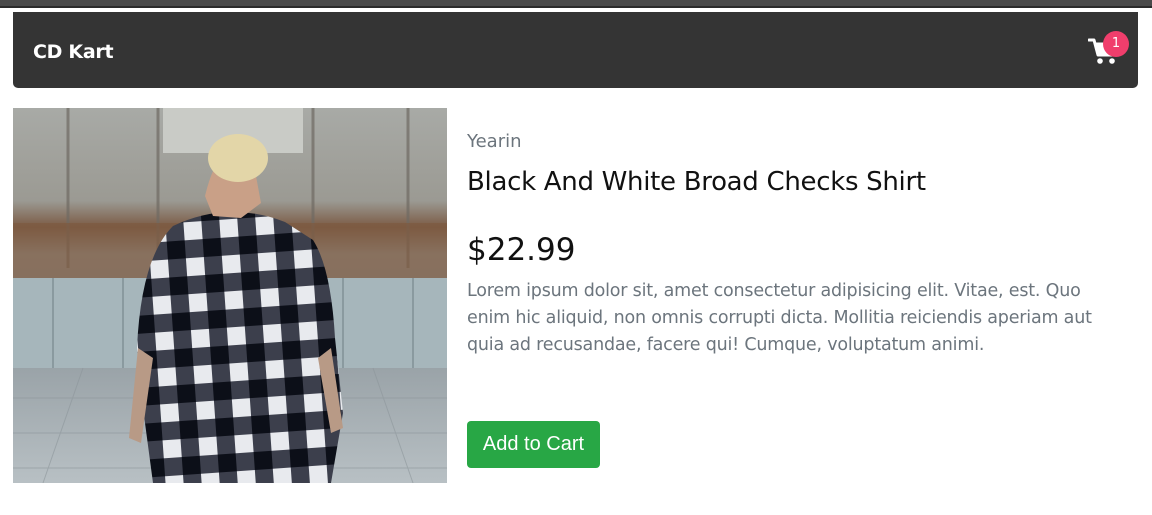  What do you see at coordinates (533, 444) in the screenshot?
I see `add-to-cart-button: Add to Cart` at bounding box center [533, 444].